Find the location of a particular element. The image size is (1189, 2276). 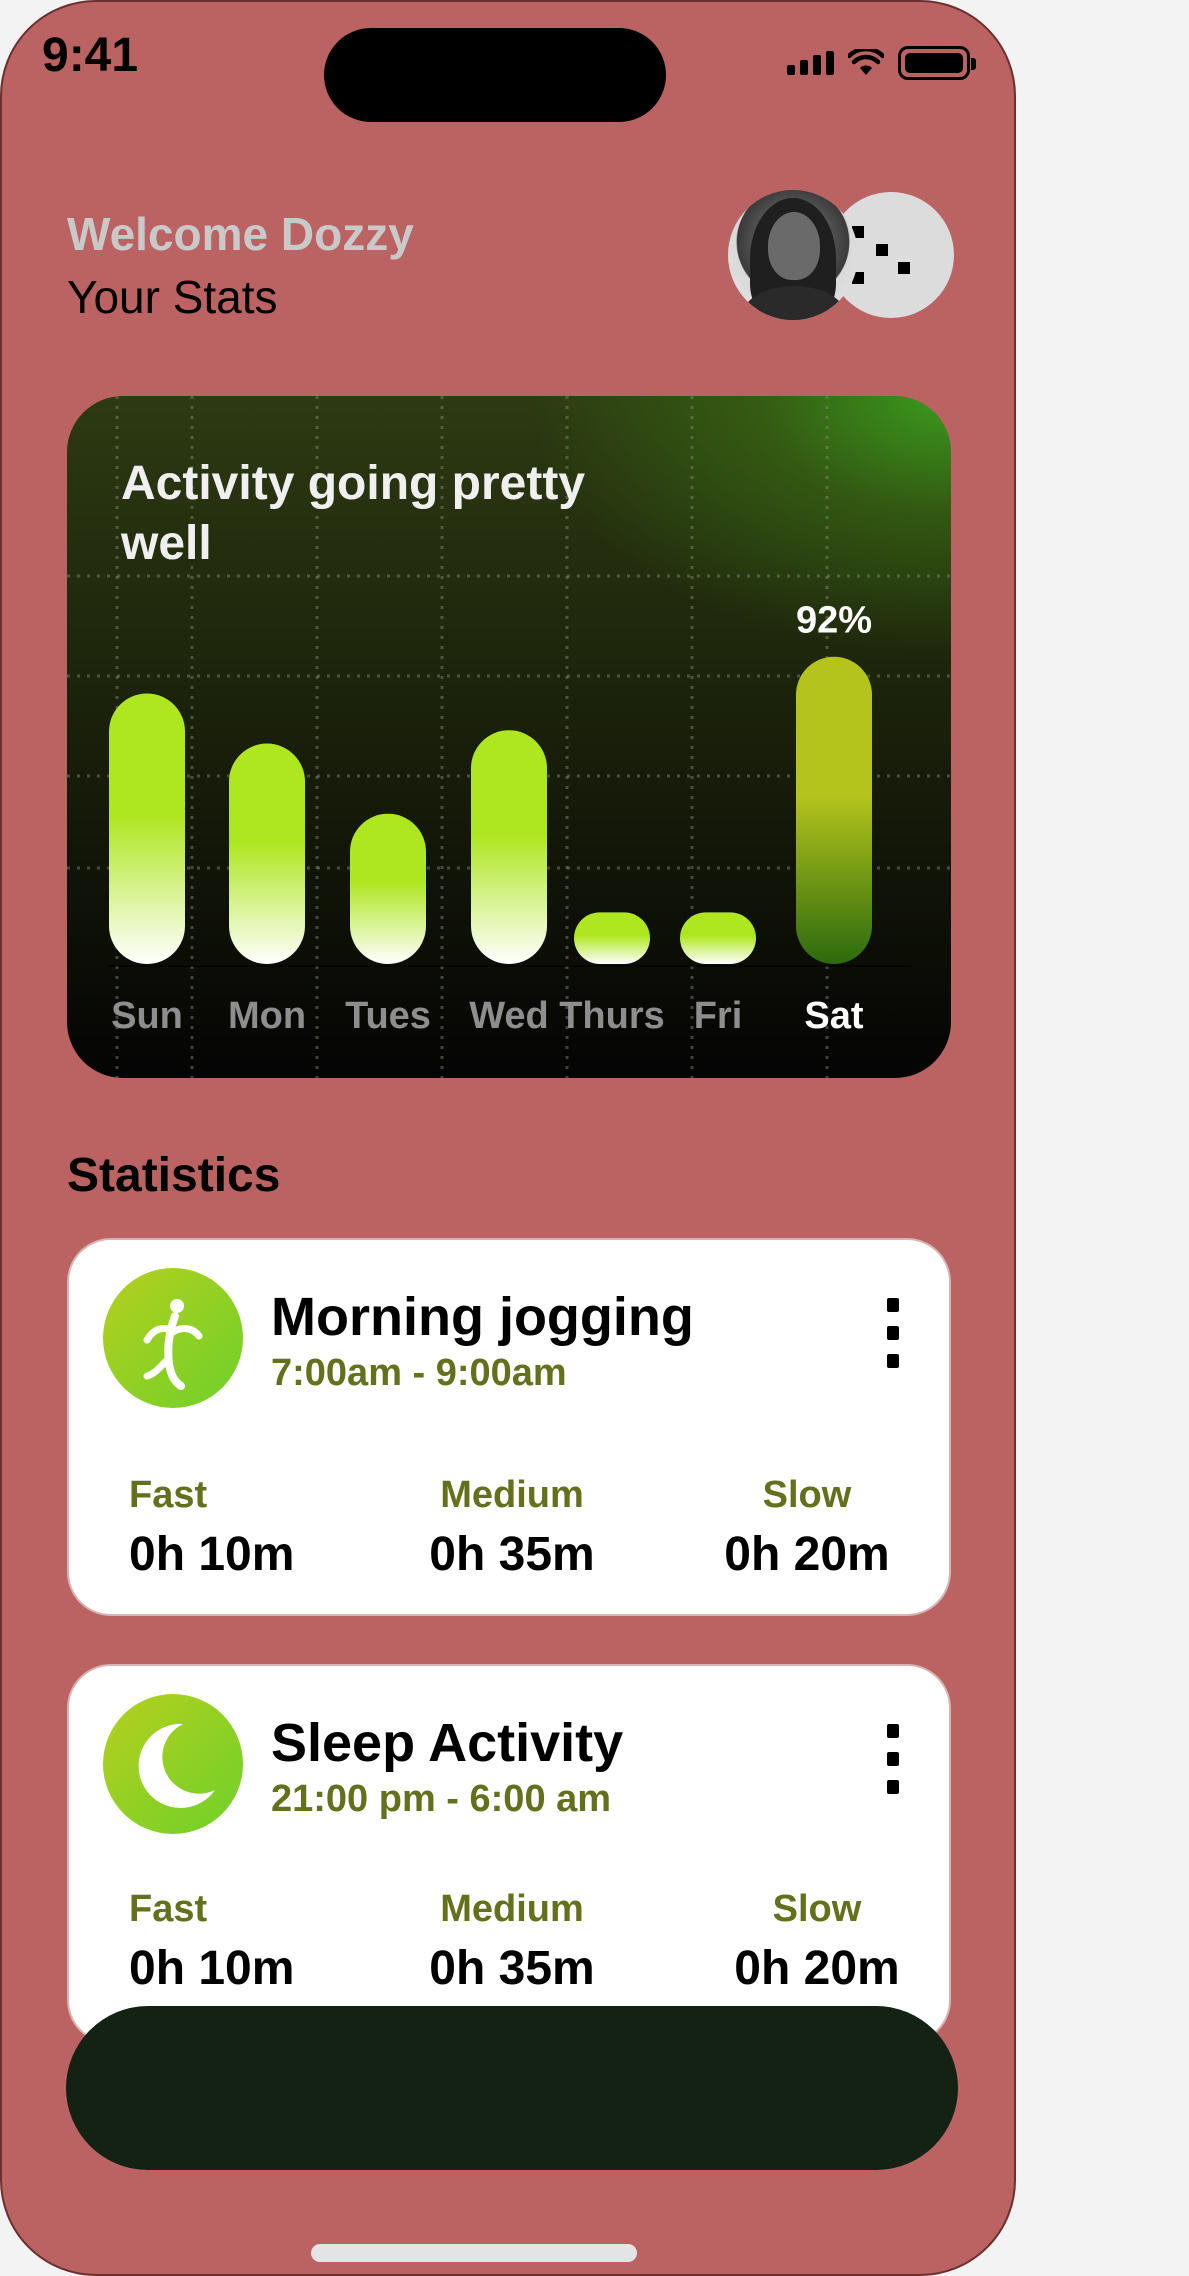

status-time: 9:41 is located at coordinates (90, 55).